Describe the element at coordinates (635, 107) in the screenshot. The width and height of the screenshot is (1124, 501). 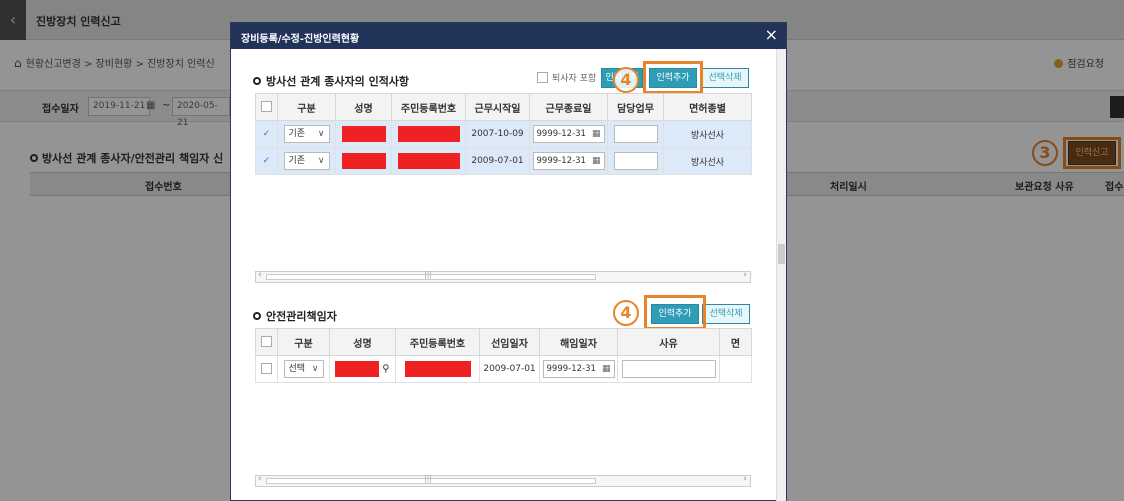
I see `col-duty: 담당업무` at that location.